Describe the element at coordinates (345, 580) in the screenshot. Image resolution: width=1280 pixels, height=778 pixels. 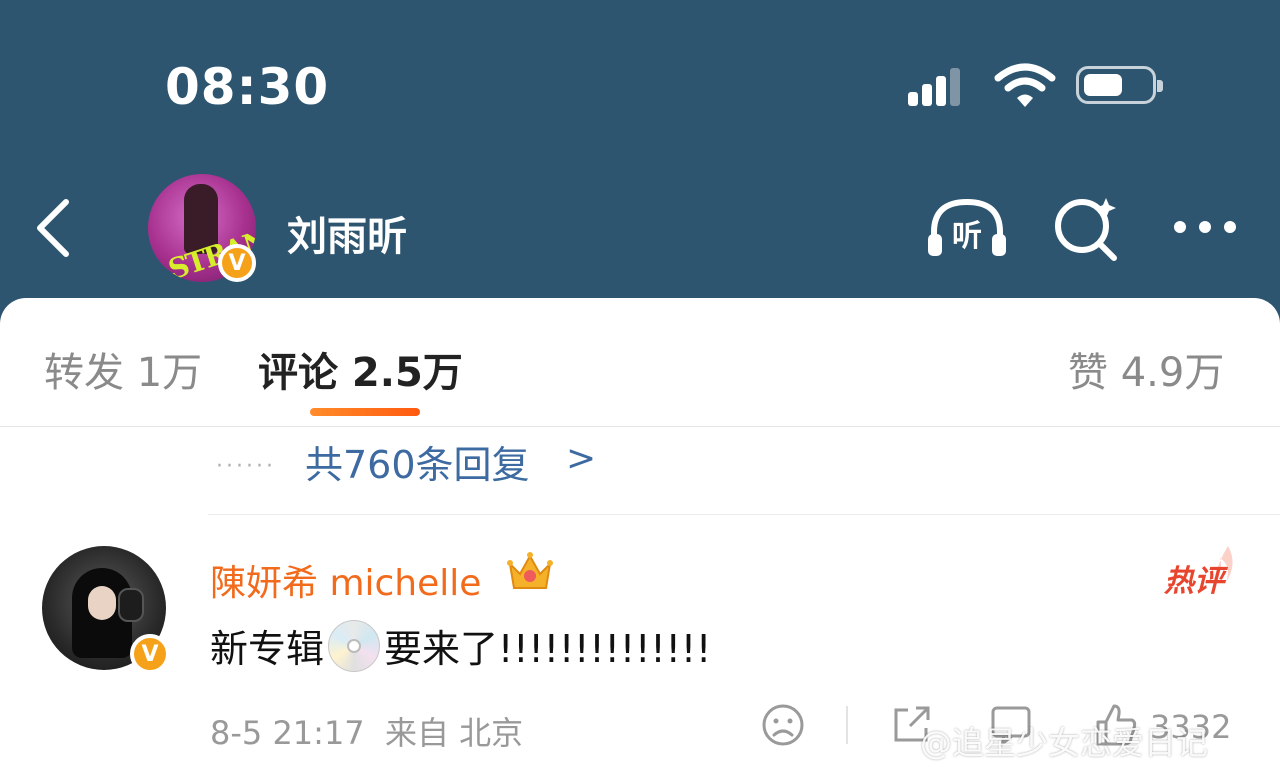
I see `commenter-name: 陳妍希 michelle` at that location.